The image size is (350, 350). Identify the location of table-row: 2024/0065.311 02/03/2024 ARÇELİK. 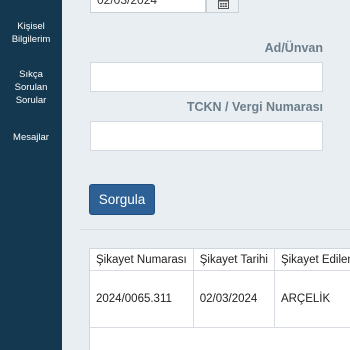
(220, 299).